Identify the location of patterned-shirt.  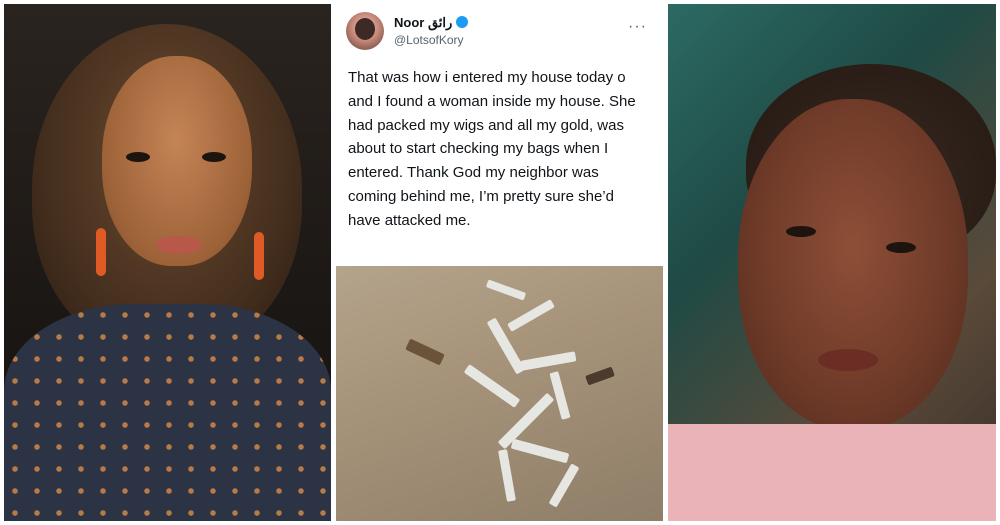
(167, 412).